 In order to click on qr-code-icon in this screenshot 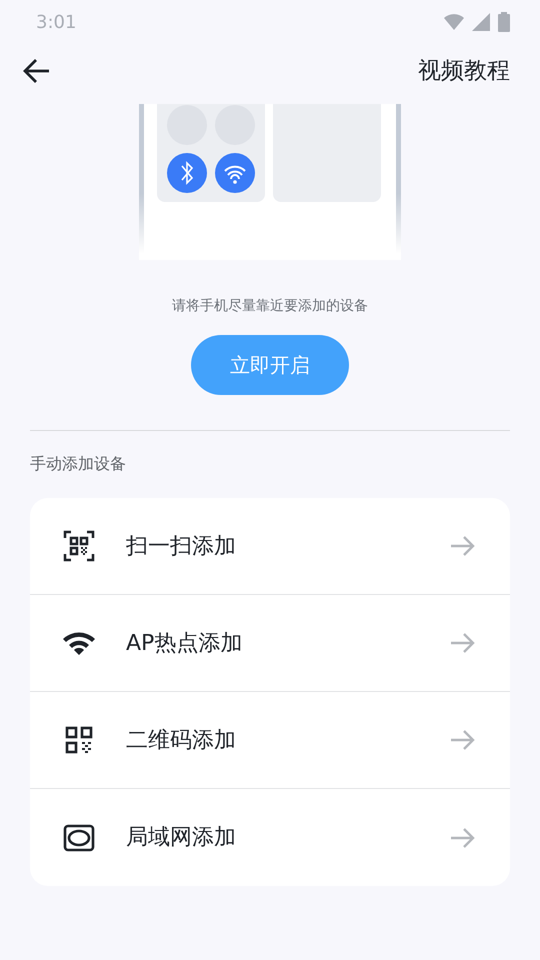, I will do `click(79, 740)`.